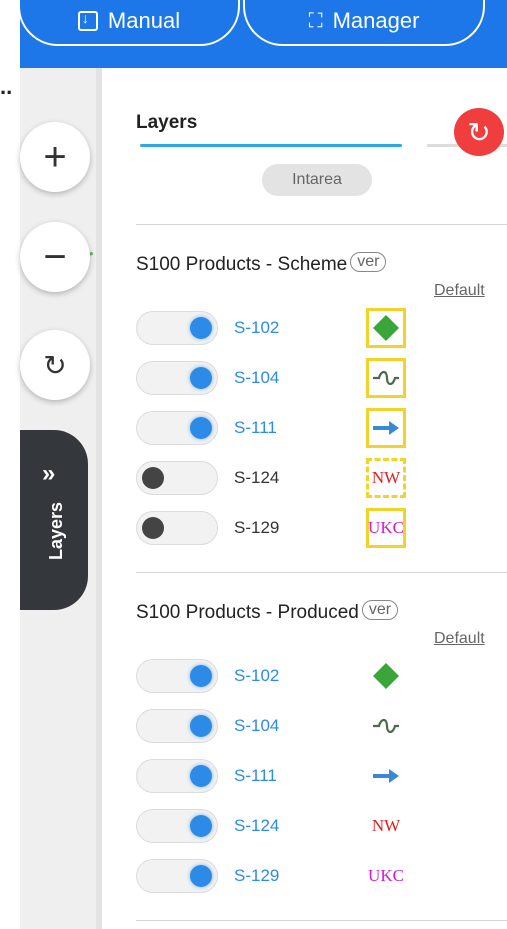  Describe the element at coordinates (271, 145) in the screenshot. I see `active-tab-indicator` at that location.